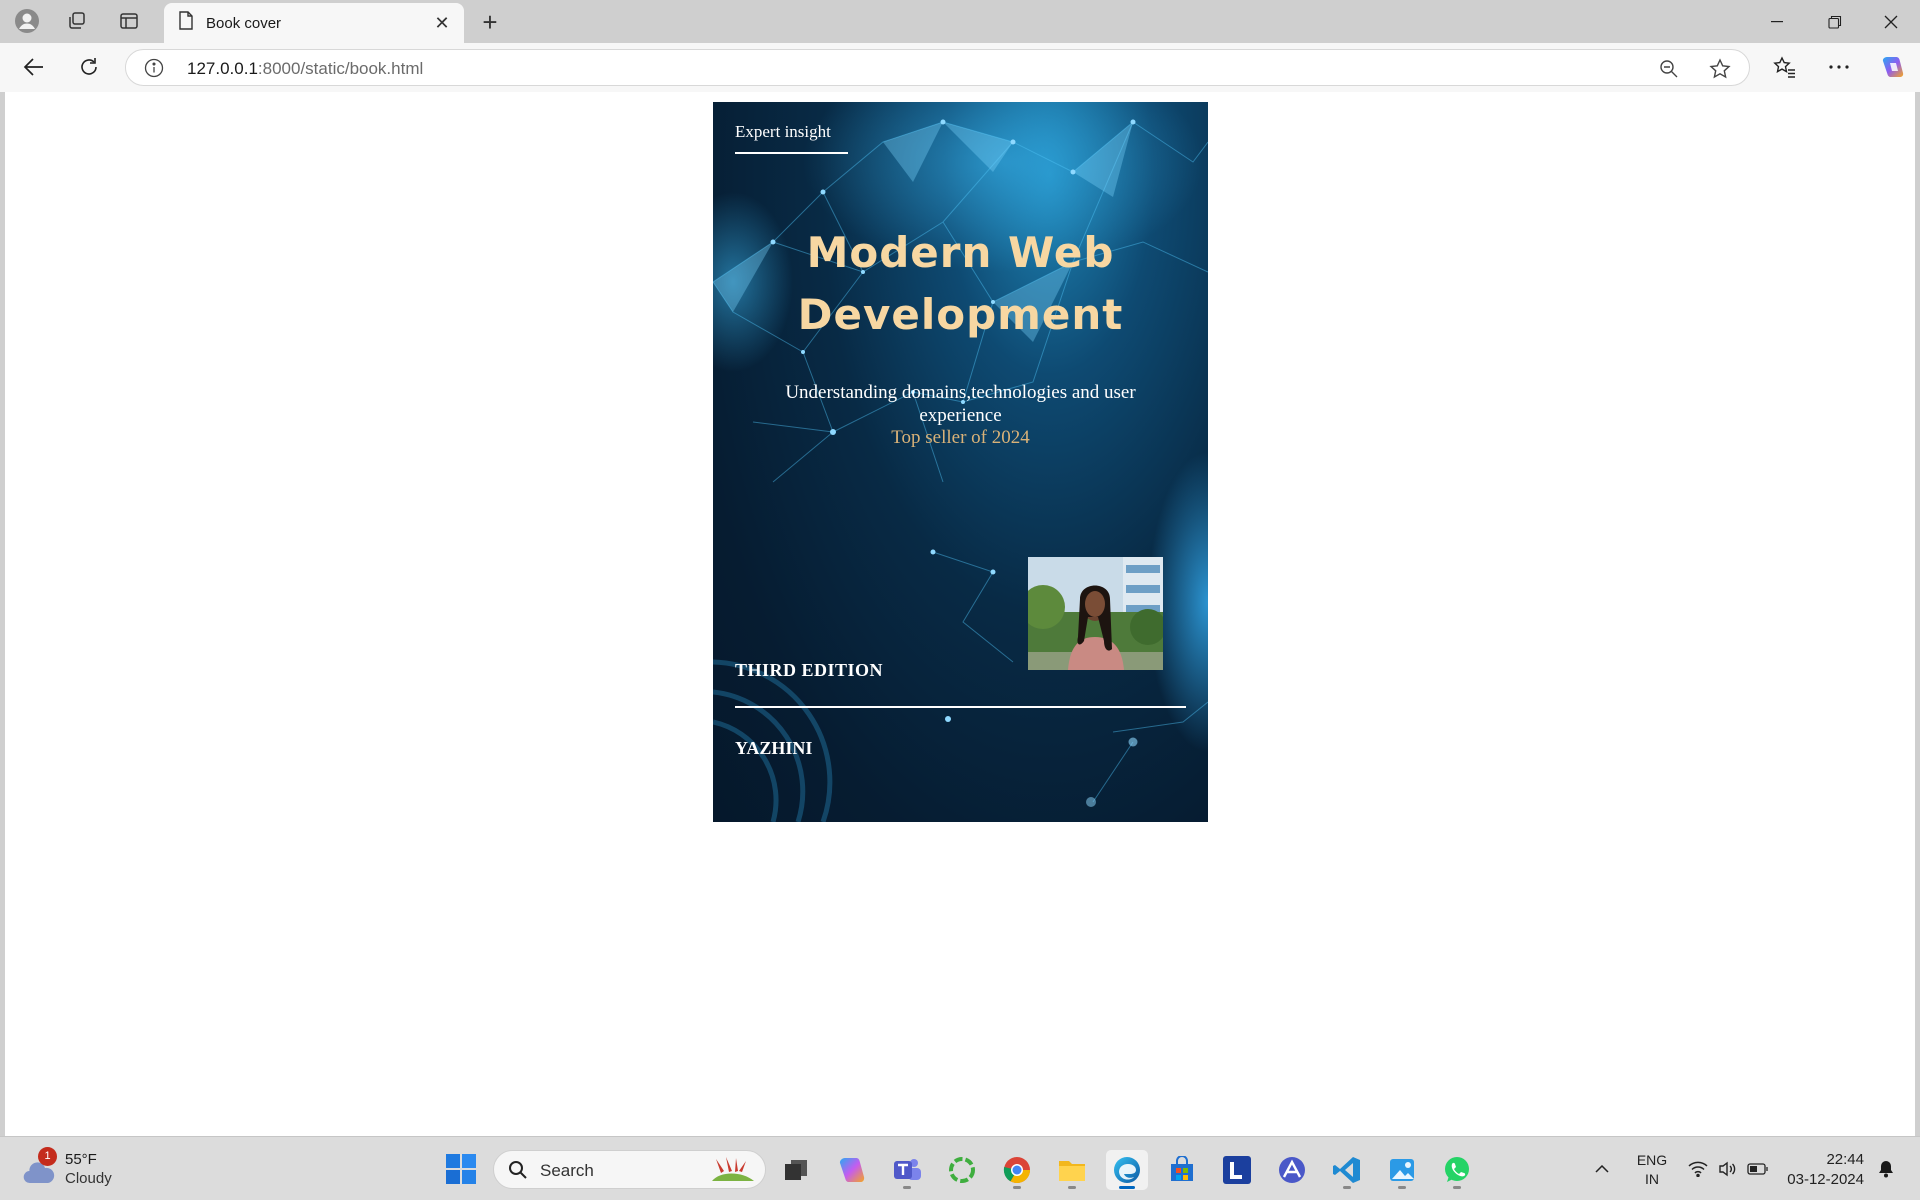 The width and height of the screenshot is (1920, 1200). Describe the element at coordinates (1785, 67) in the screenshot. I see `favorites-icon` at that location.